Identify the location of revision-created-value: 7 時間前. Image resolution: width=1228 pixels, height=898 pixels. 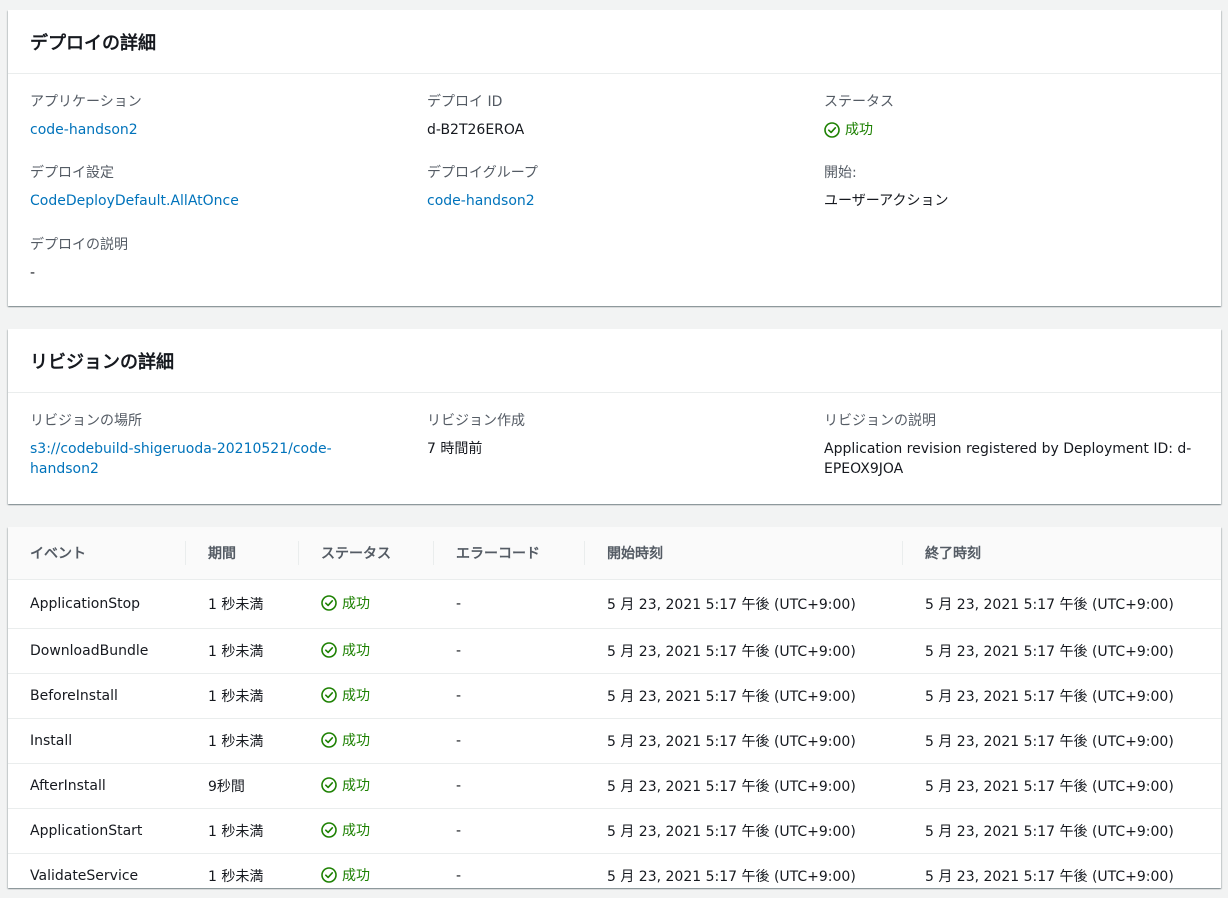
(612, 449).